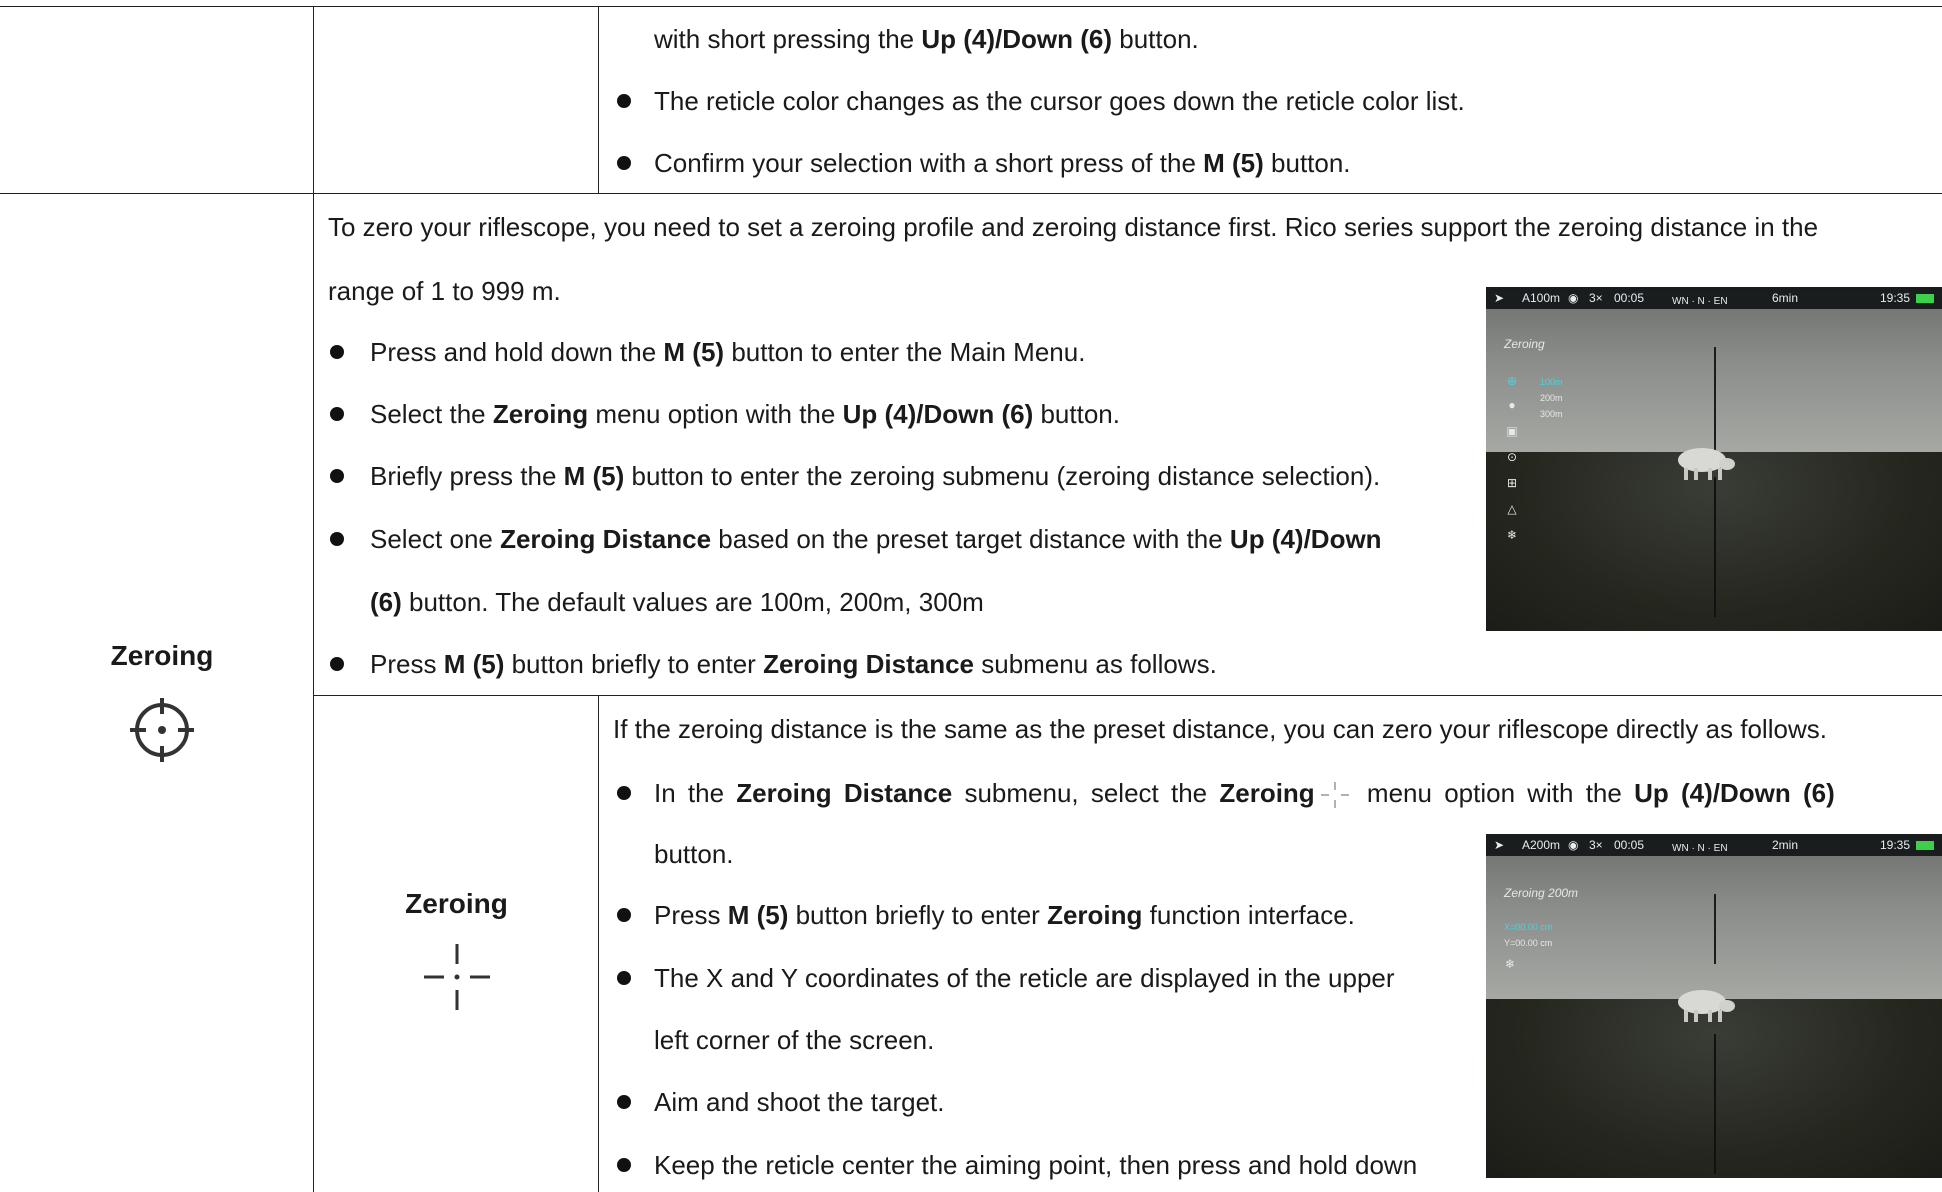  Describe the element at coordinates (1128, 695) in the screenshot. I see `subrow-divider` at that location.